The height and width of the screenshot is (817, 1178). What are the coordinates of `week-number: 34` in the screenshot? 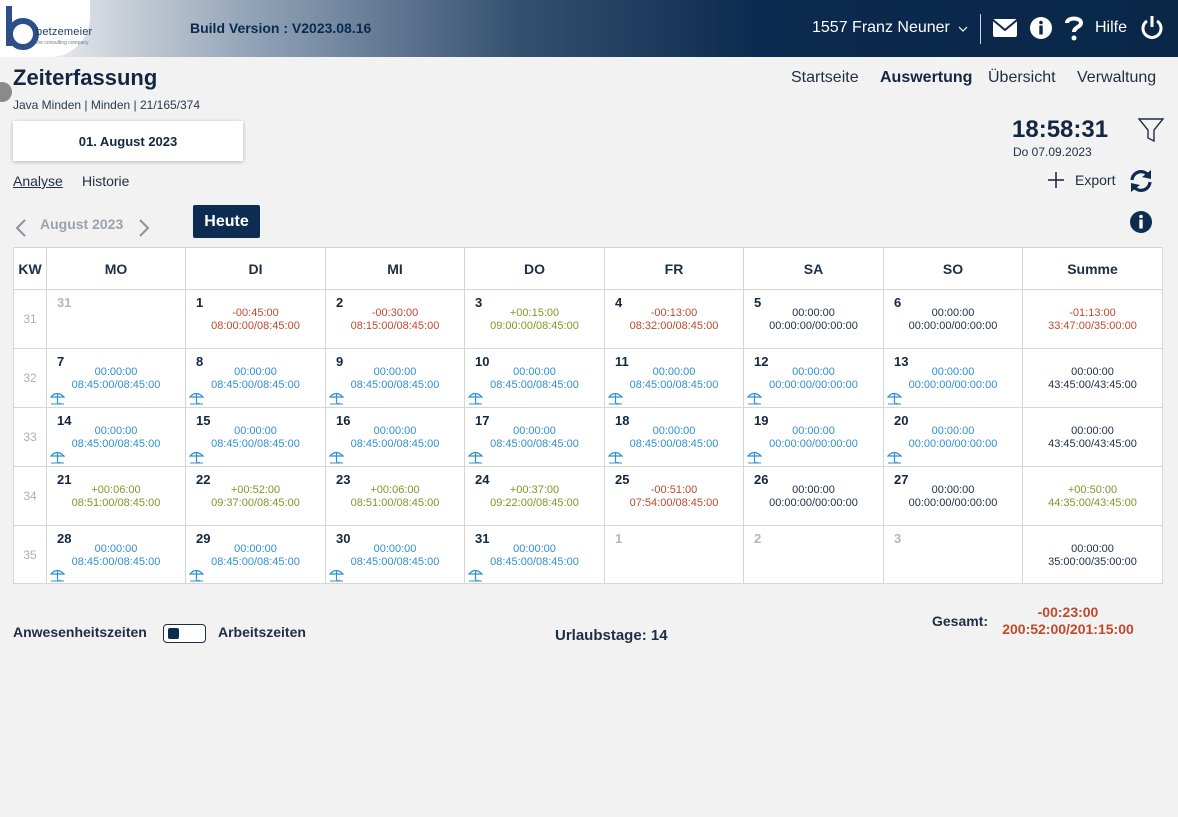 It's located at (30, 496).